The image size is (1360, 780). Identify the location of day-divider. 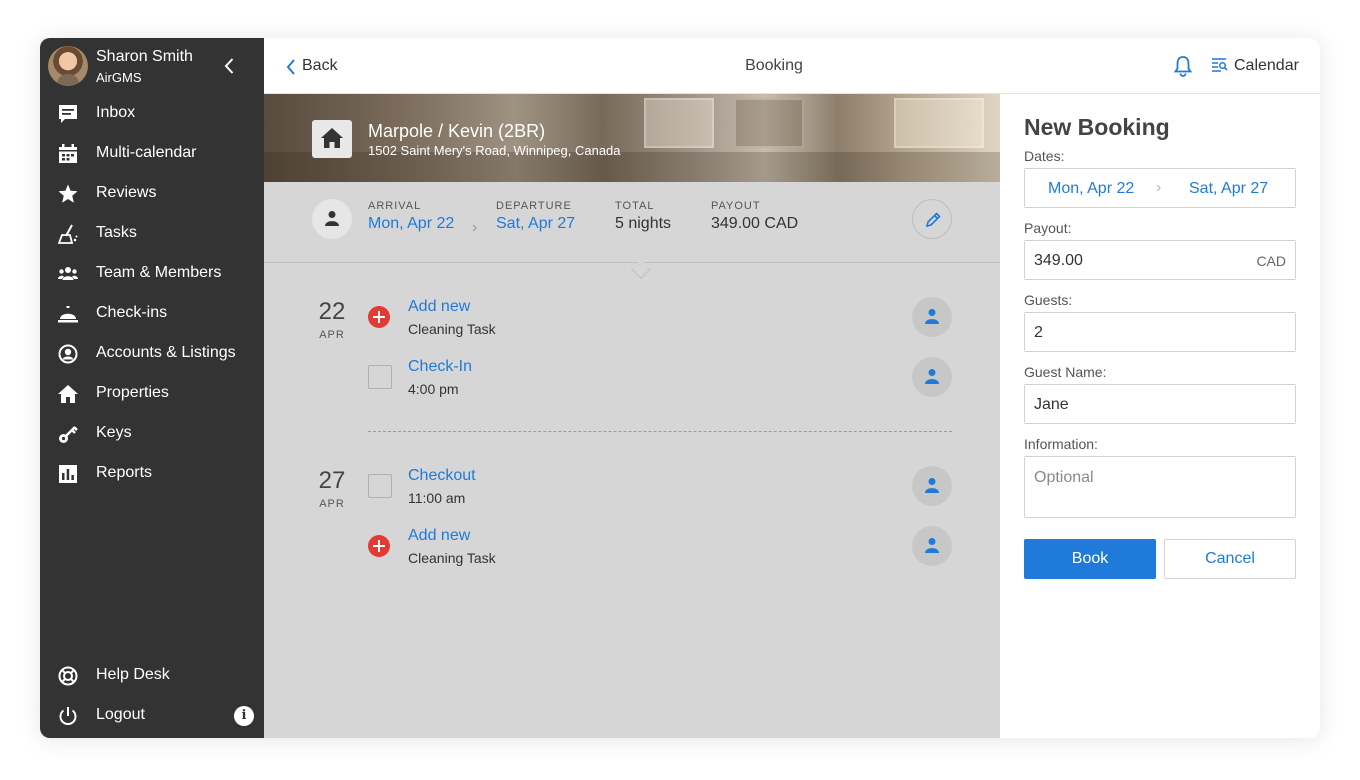
(660, 431).